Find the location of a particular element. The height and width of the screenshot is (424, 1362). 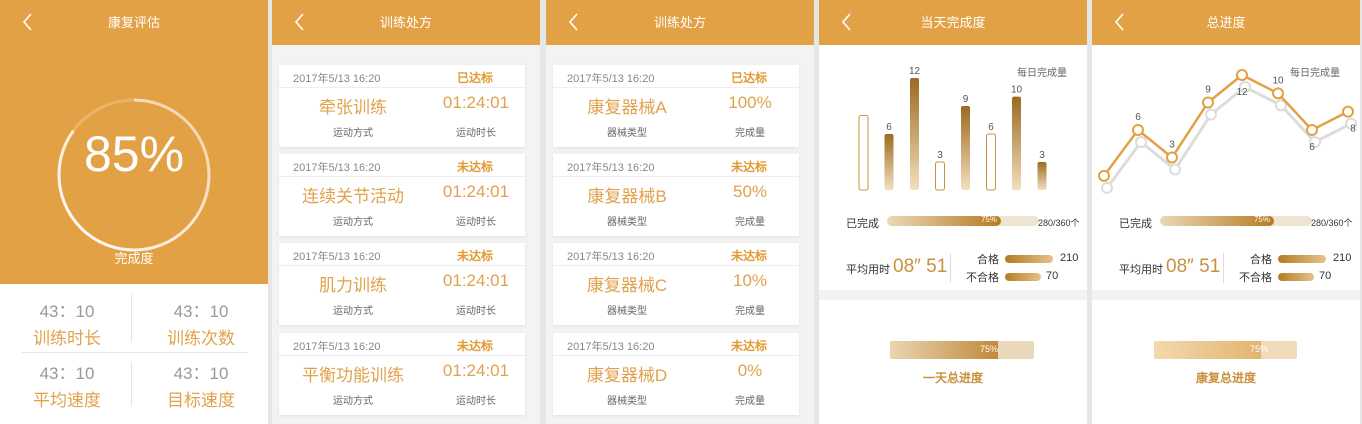

item-value: 100% is located at coordinates (750, 102).